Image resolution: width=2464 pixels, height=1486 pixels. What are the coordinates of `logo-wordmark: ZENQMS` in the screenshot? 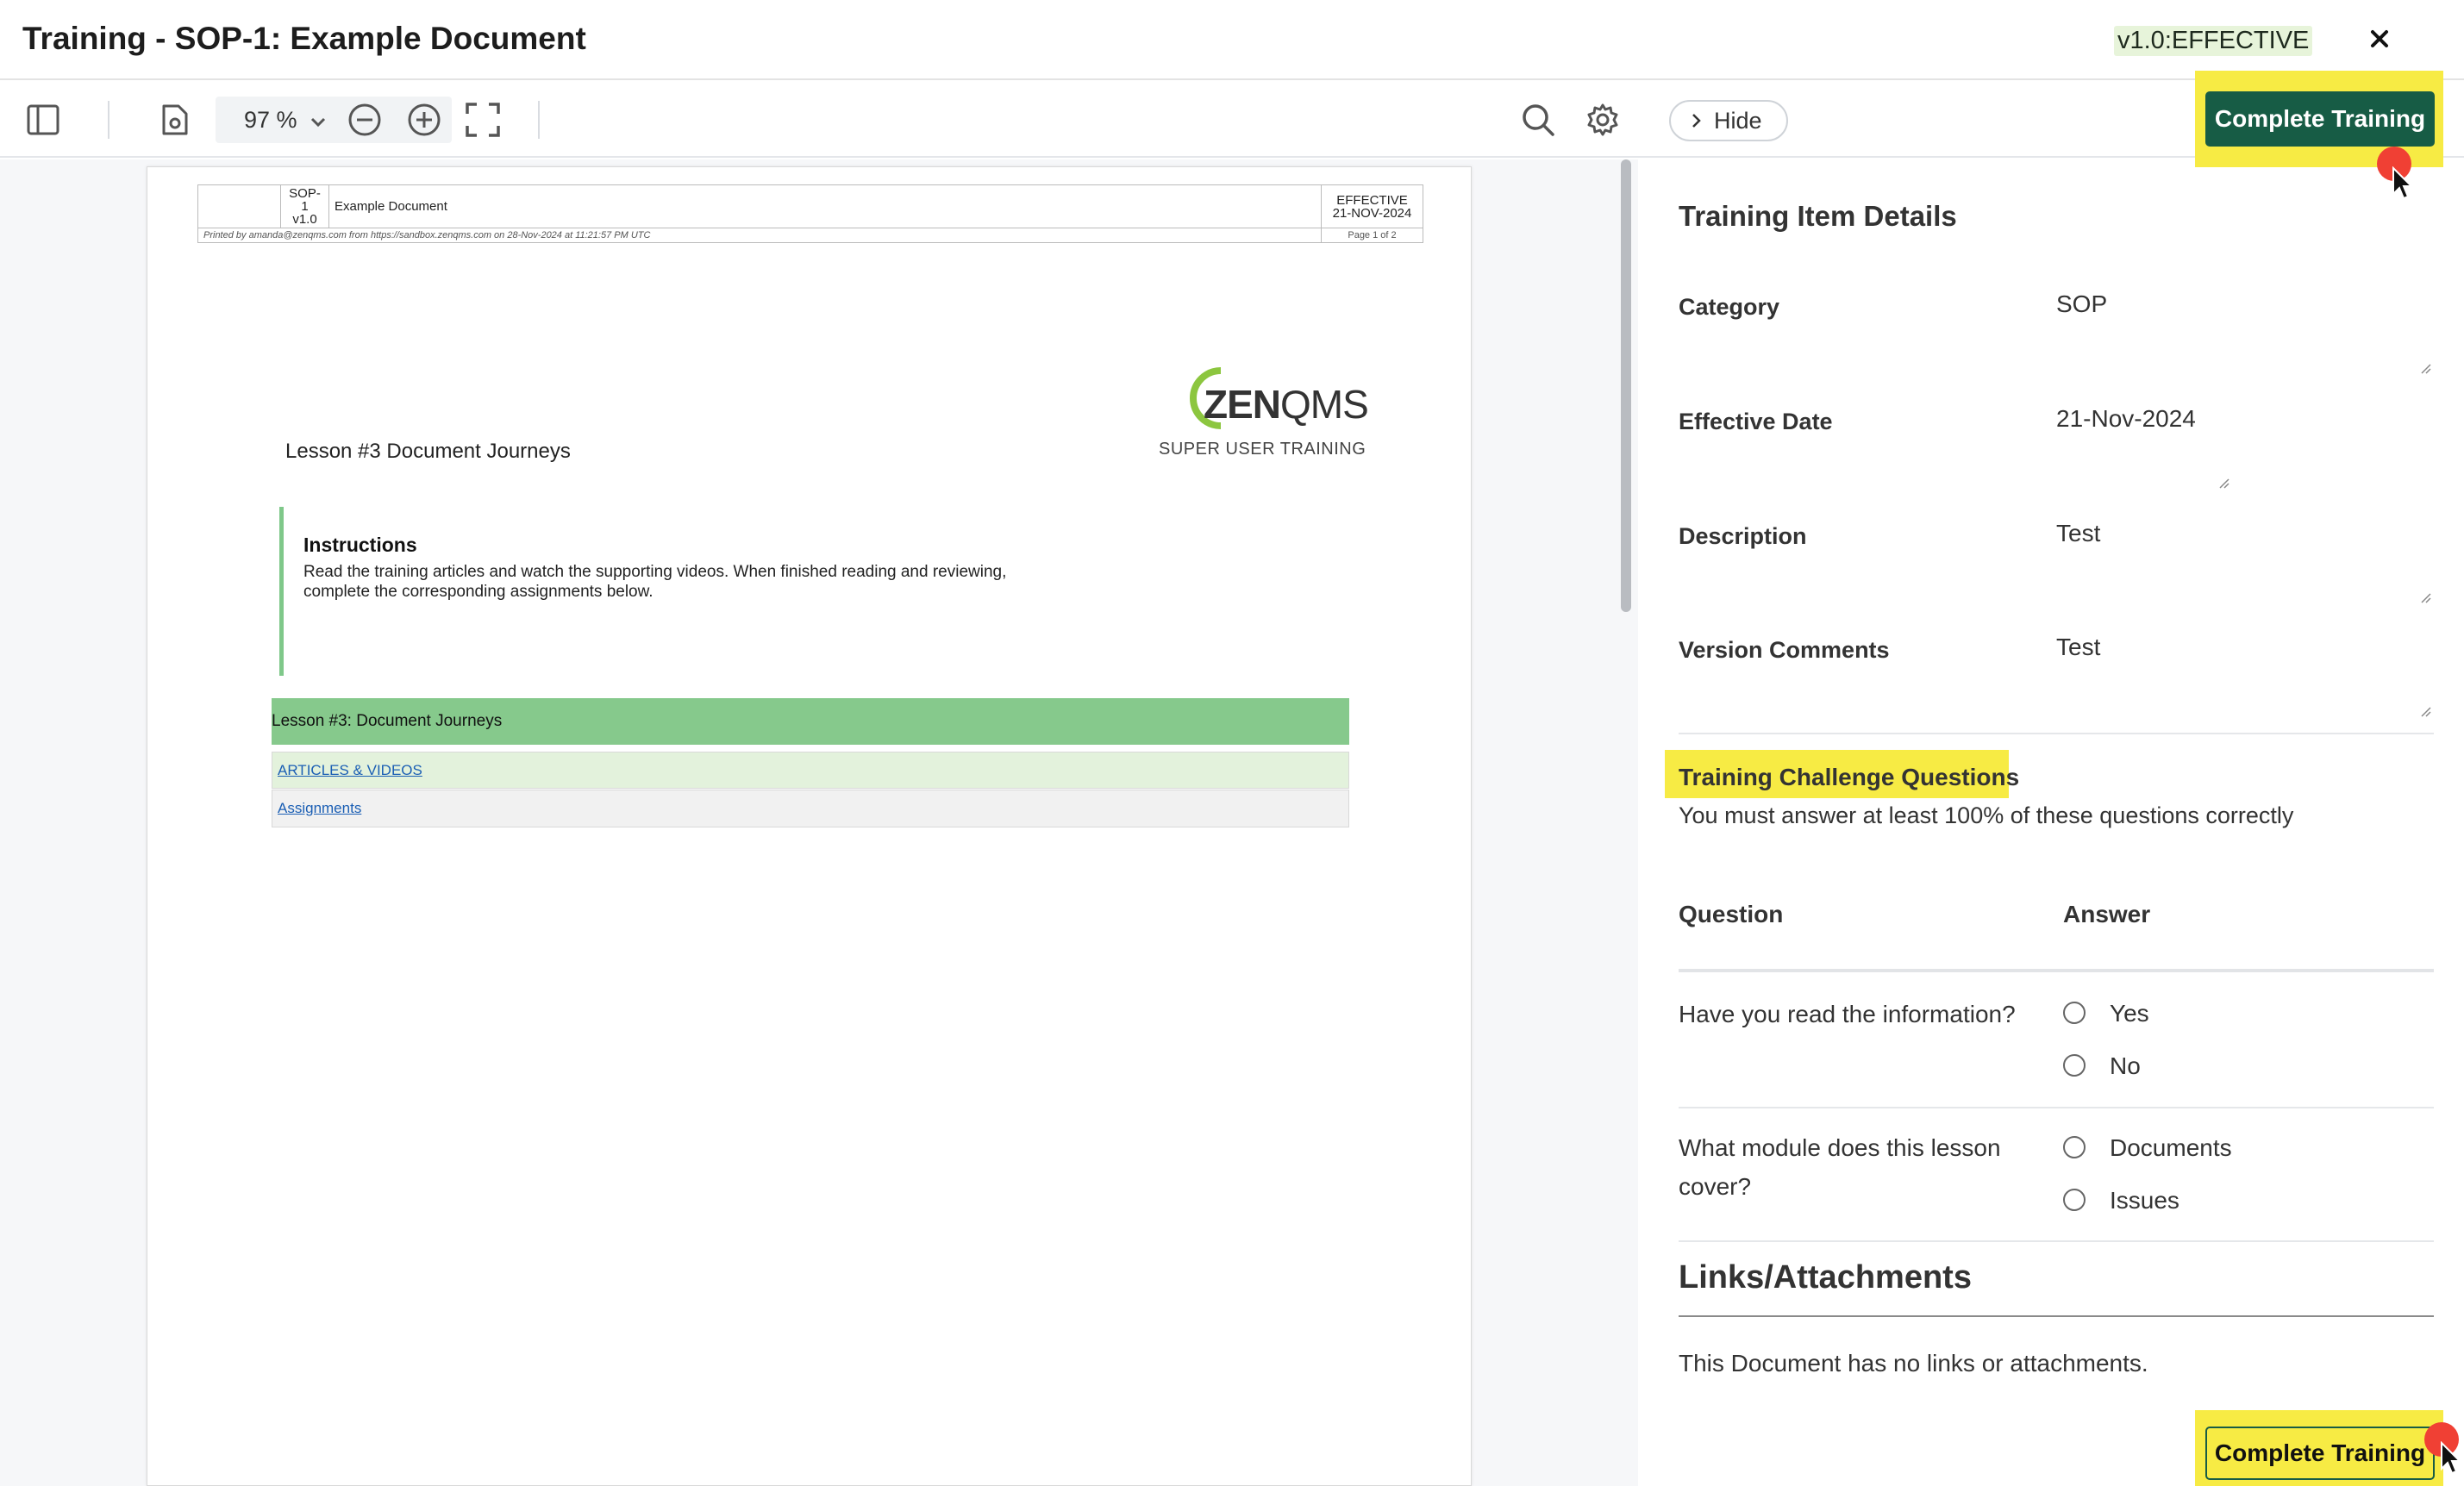 It's located at (1286, 404).